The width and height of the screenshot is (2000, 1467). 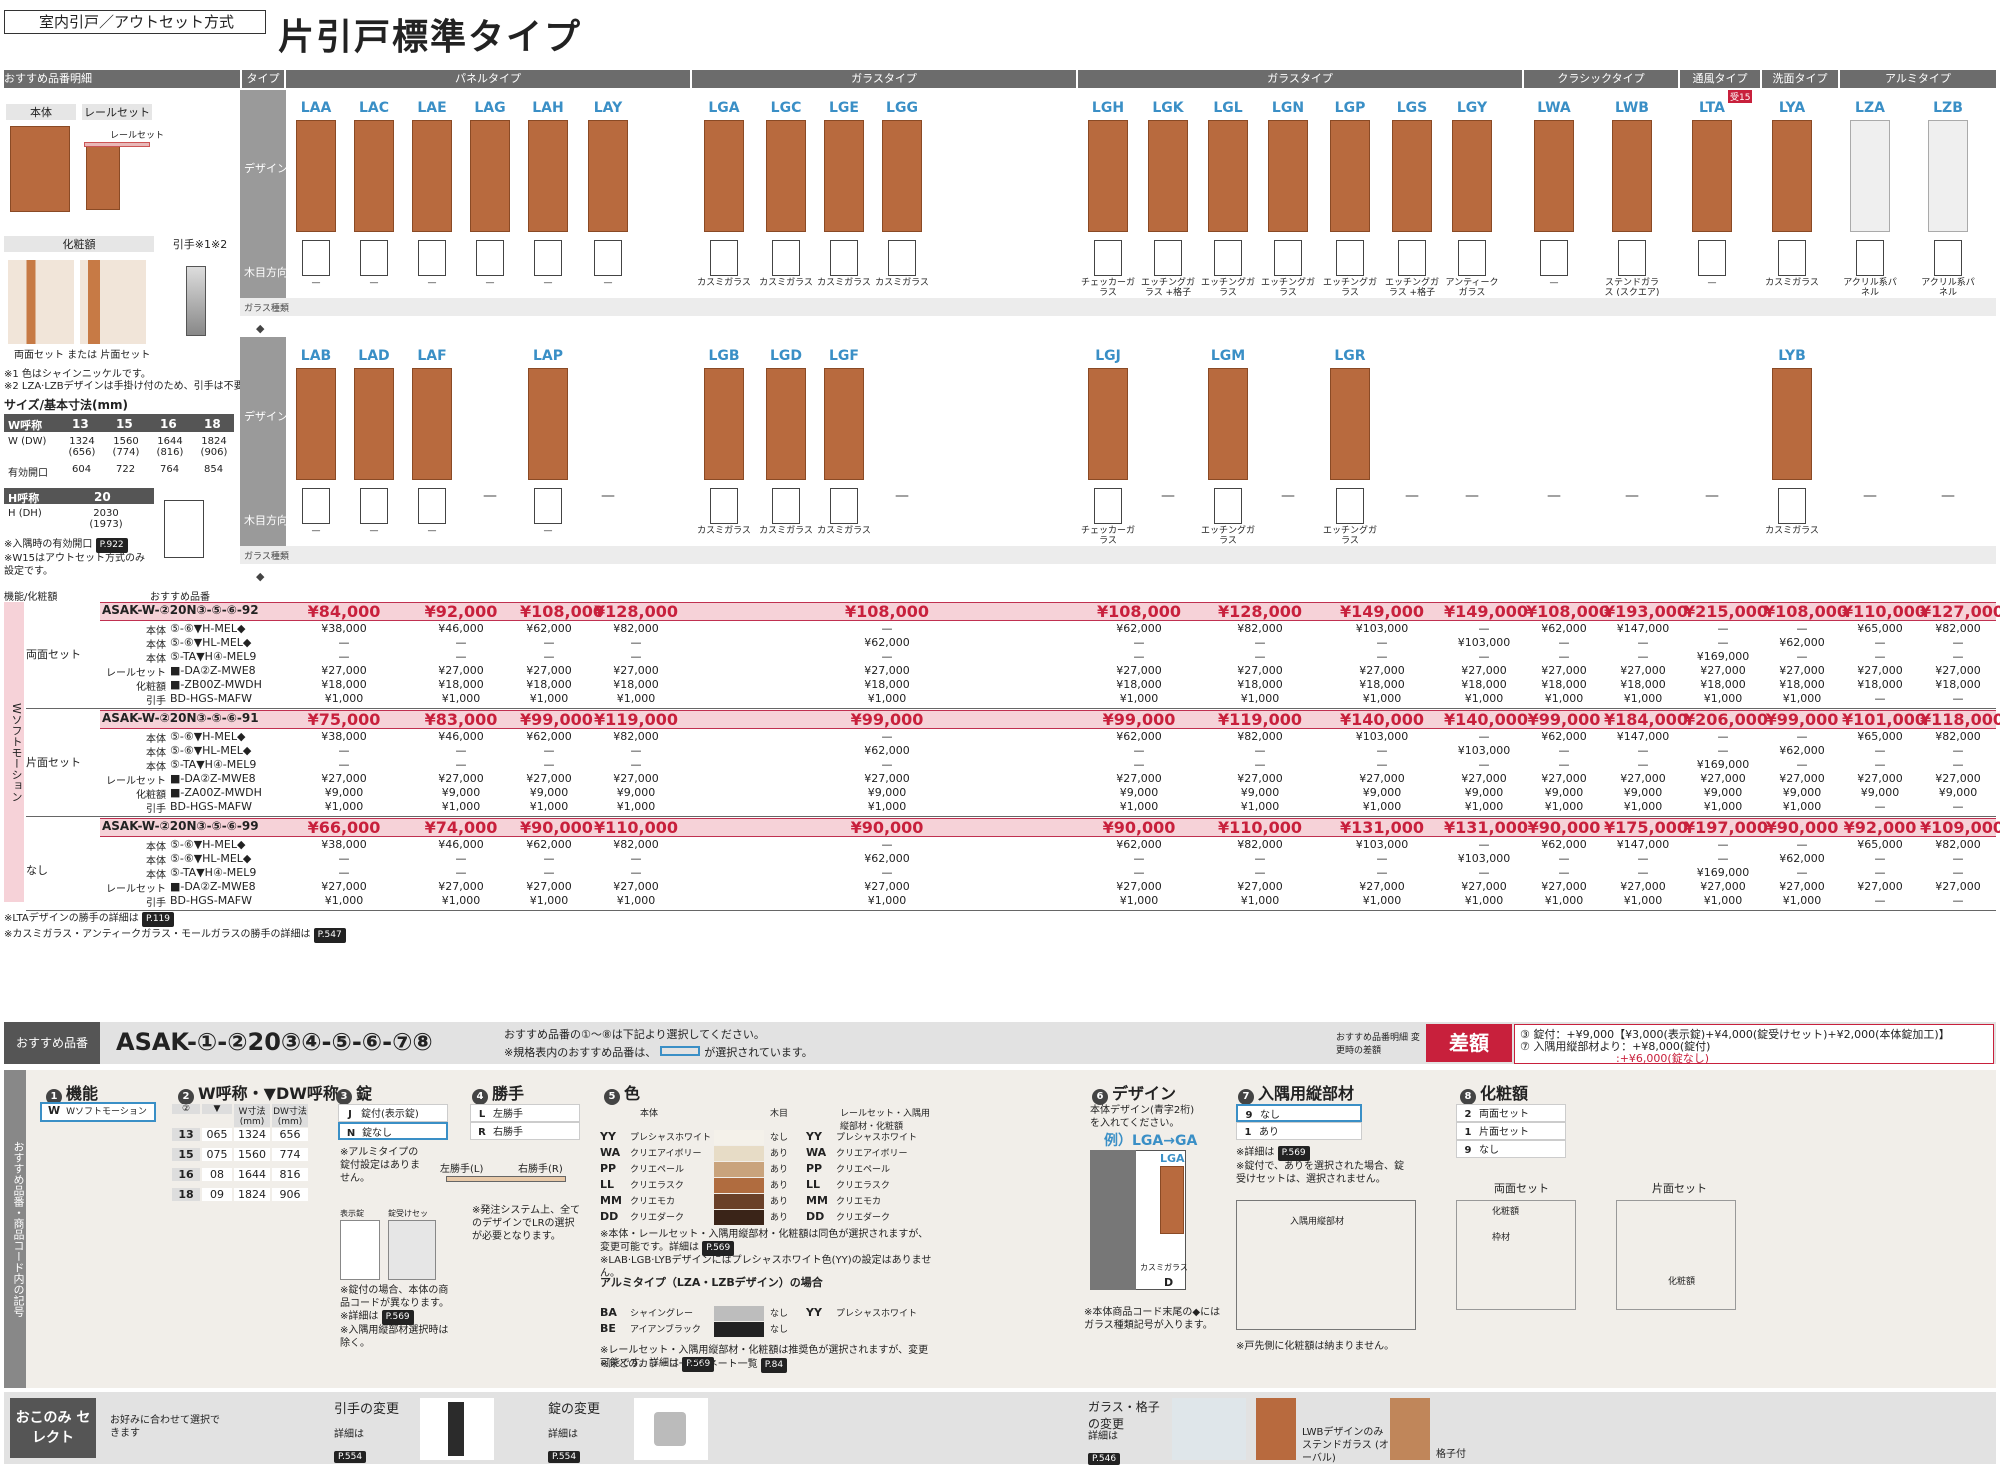 I want to click on s7-diagram-label: 入隅用縦部材, so click(x=1317, y=1222).